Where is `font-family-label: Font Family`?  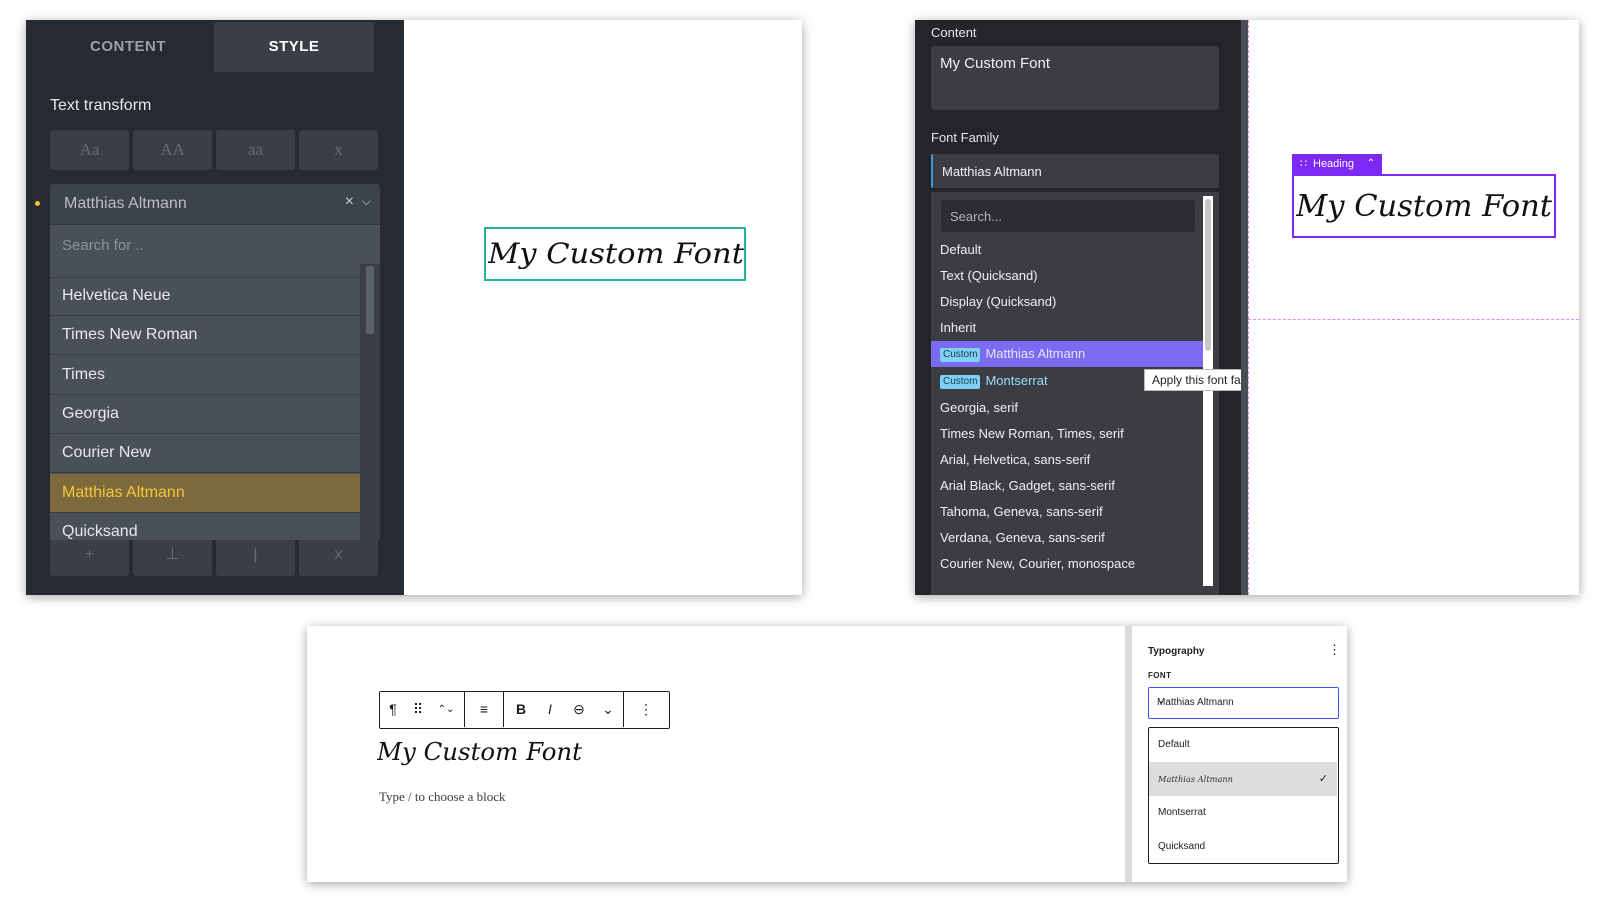 font-family-label: Font Family is located at coordinates (965, 137).